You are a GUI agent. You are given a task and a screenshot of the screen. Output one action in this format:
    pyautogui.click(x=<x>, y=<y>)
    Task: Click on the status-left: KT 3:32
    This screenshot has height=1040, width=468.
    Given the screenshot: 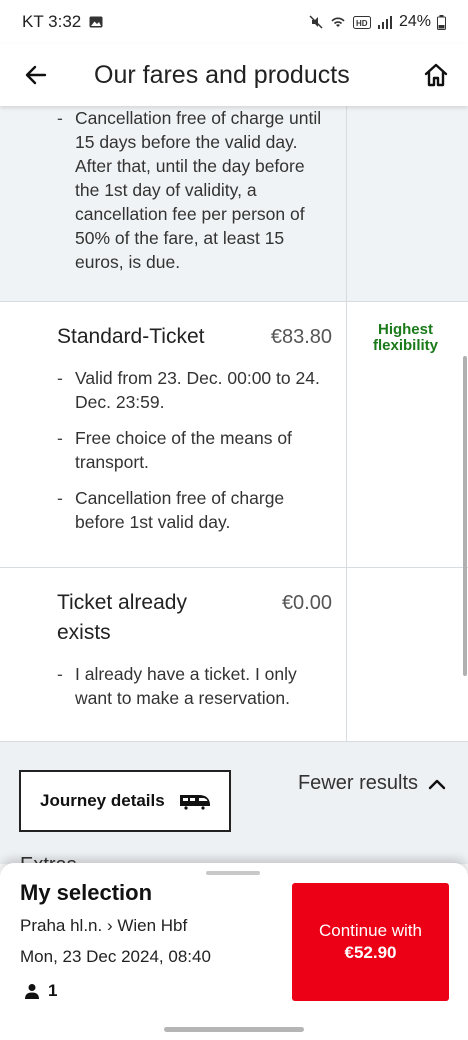 What is the action you would take?
    pyautogui.click(x=62, y=22)
    